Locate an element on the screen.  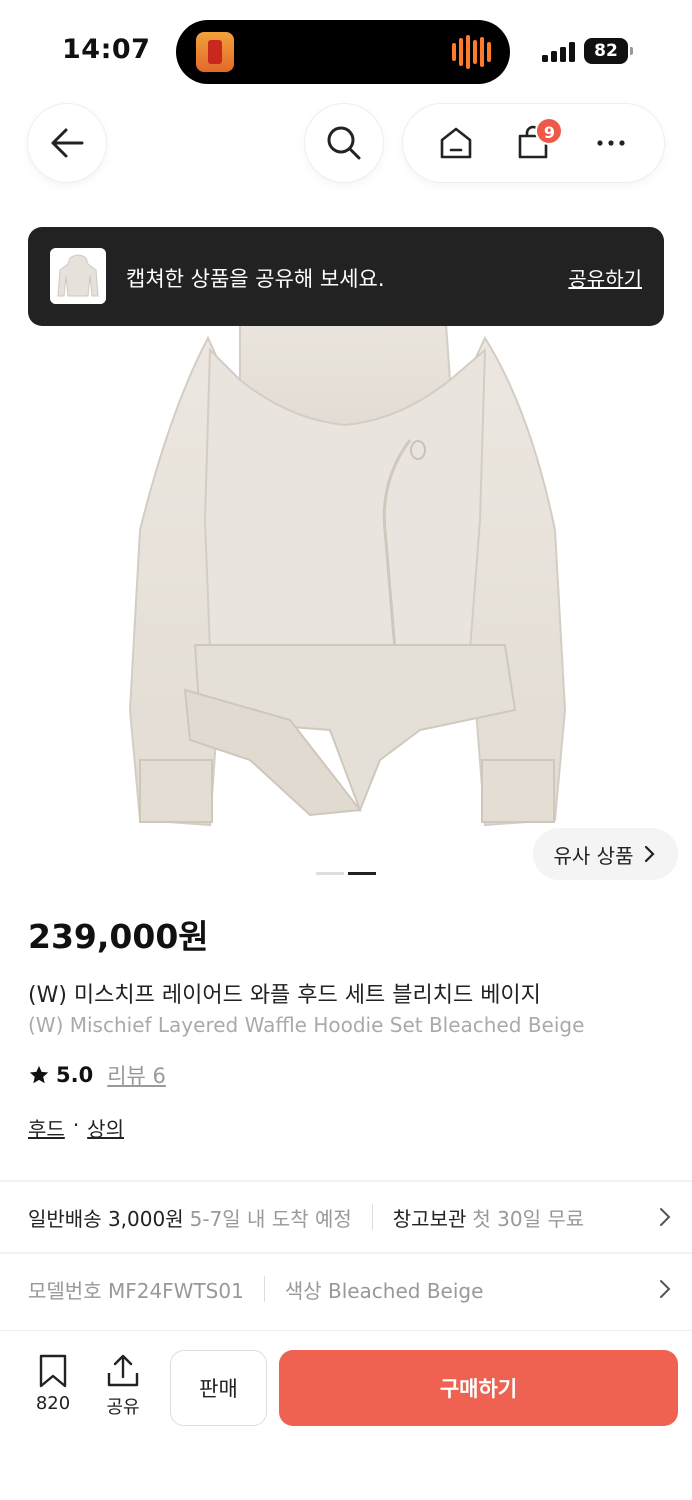
back-button is located at coordinates (67, 143).